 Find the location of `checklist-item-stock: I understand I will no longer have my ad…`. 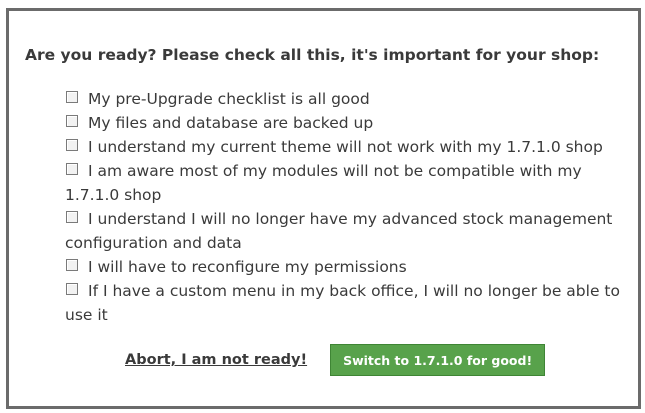

checklist-item-stock: I understand I will no longer have my ad… is located at coordinates (347, 231).